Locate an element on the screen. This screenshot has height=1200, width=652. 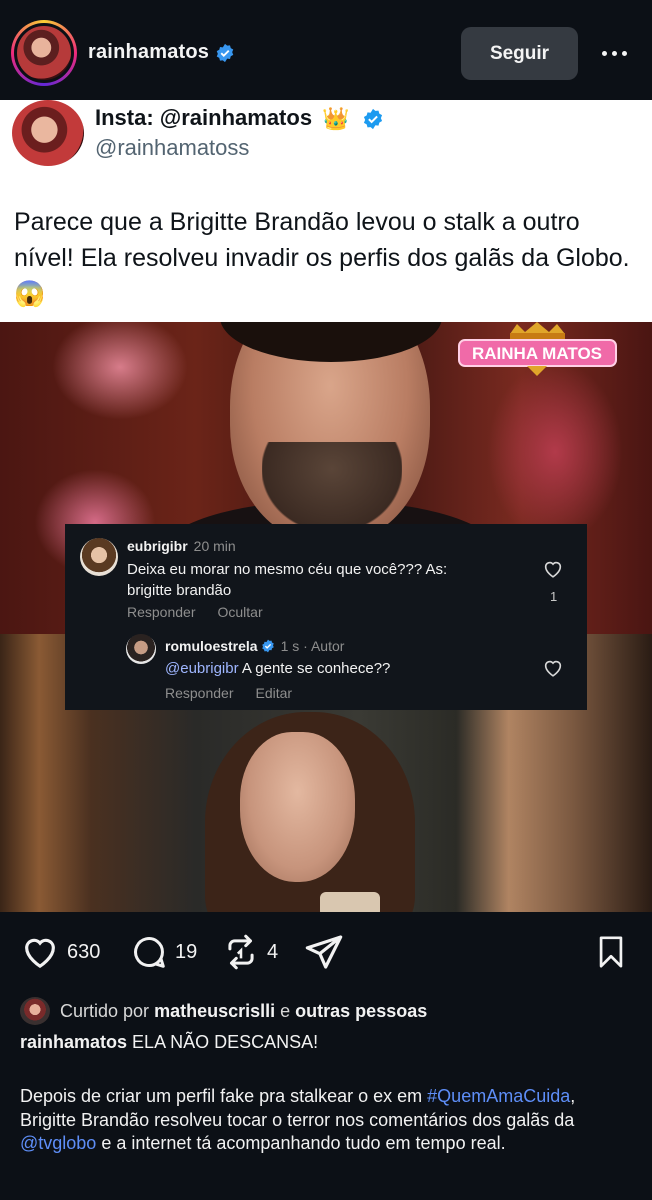
bookmark-icon is located at coordinates (611, 952).